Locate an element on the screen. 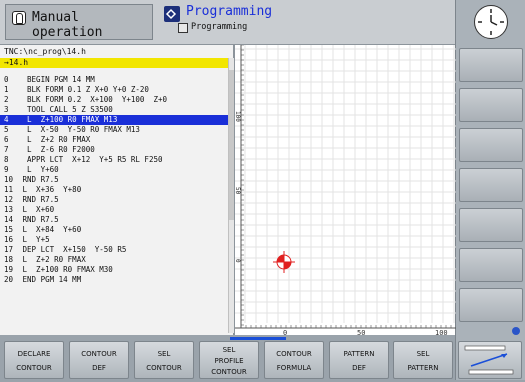 The height and width of the screenshot is (382, 525). program-line: 8 APPR LCT X+12 Y+5 R5 RL F250 is located at coordinates (114, 160).